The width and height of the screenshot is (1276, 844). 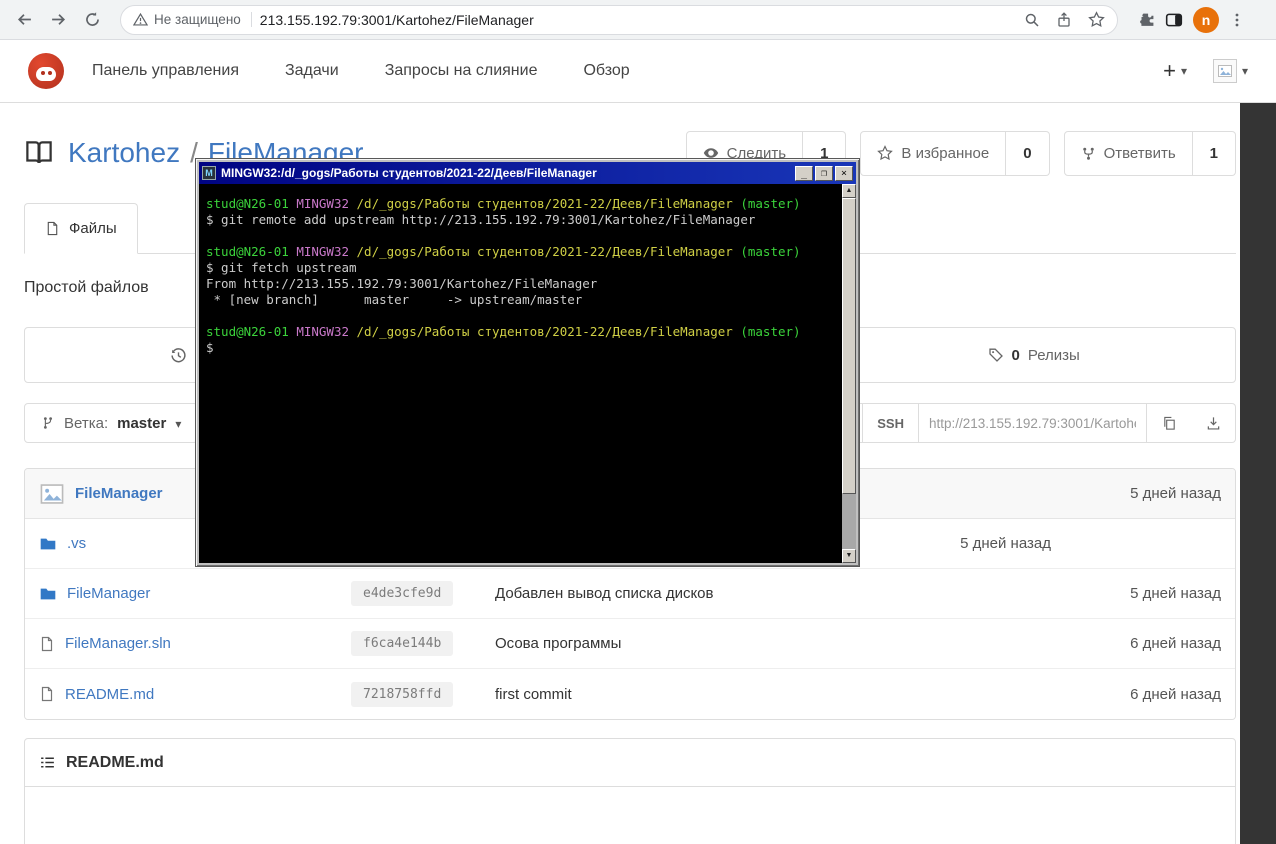 What do you see at coordinates (890, 423) in the screenshot?
I see `ssh-protocol-button: SSH` at bounding box center [890, 423].